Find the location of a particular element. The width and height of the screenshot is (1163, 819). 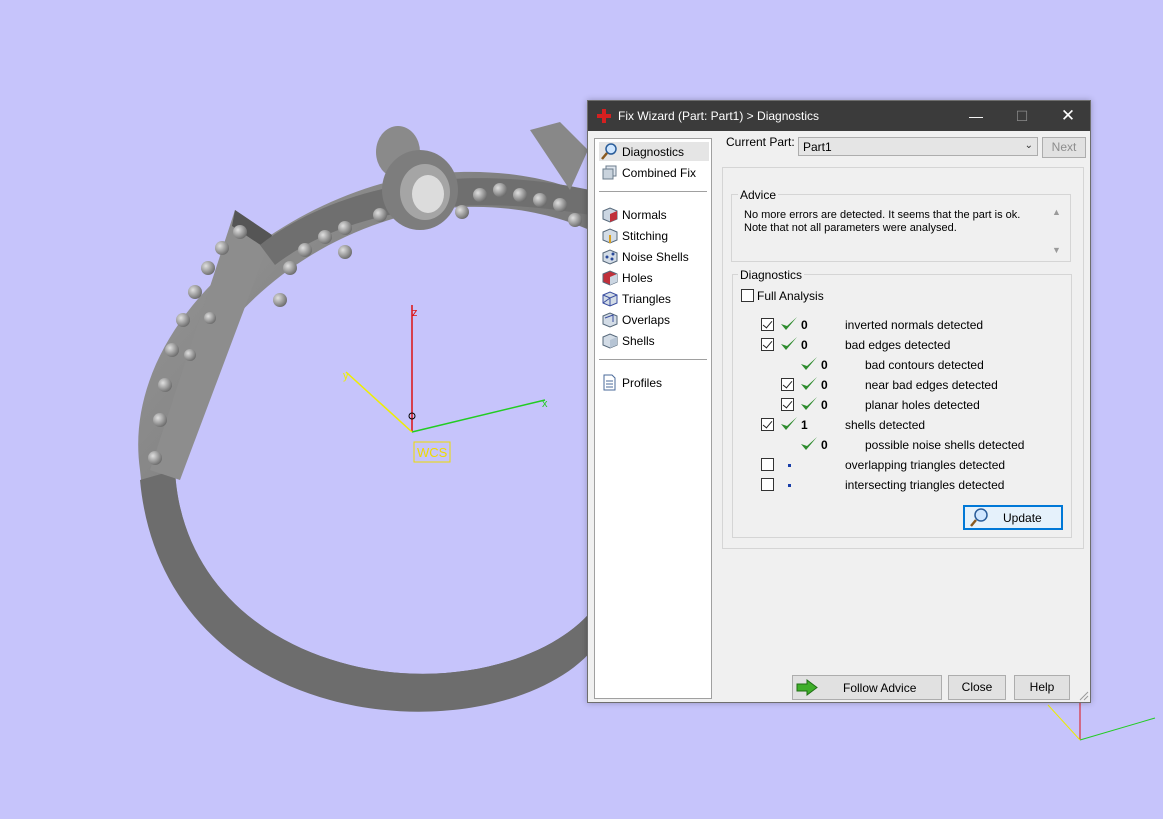

bad-edges-checkbox is located at coordinates (767, 344).